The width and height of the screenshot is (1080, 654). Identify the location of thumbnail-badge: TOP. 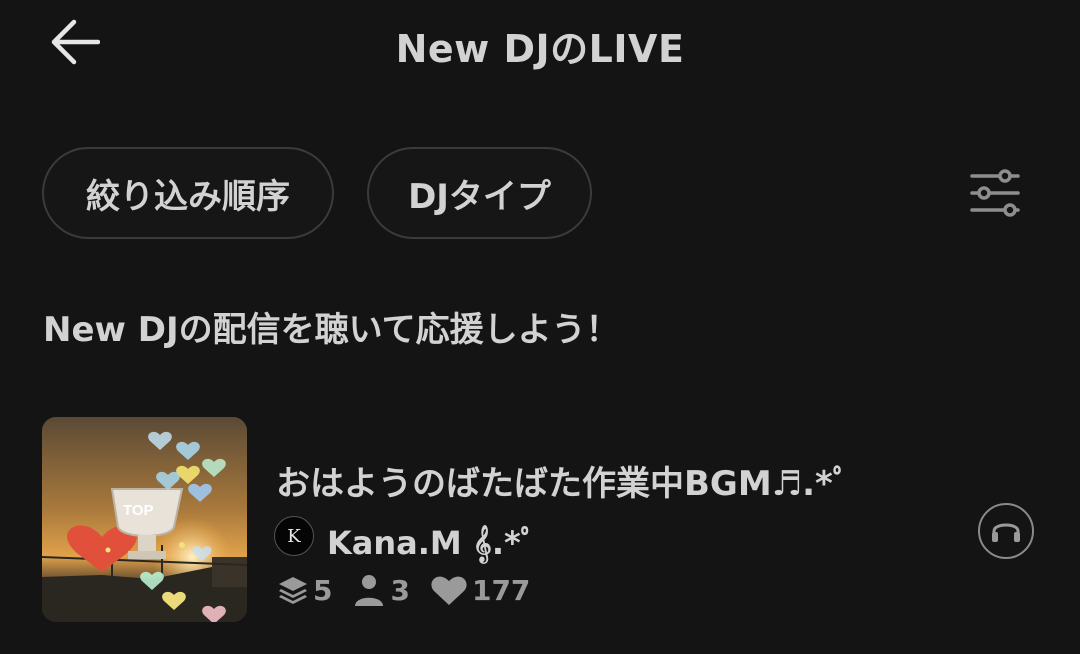
(138, 510).